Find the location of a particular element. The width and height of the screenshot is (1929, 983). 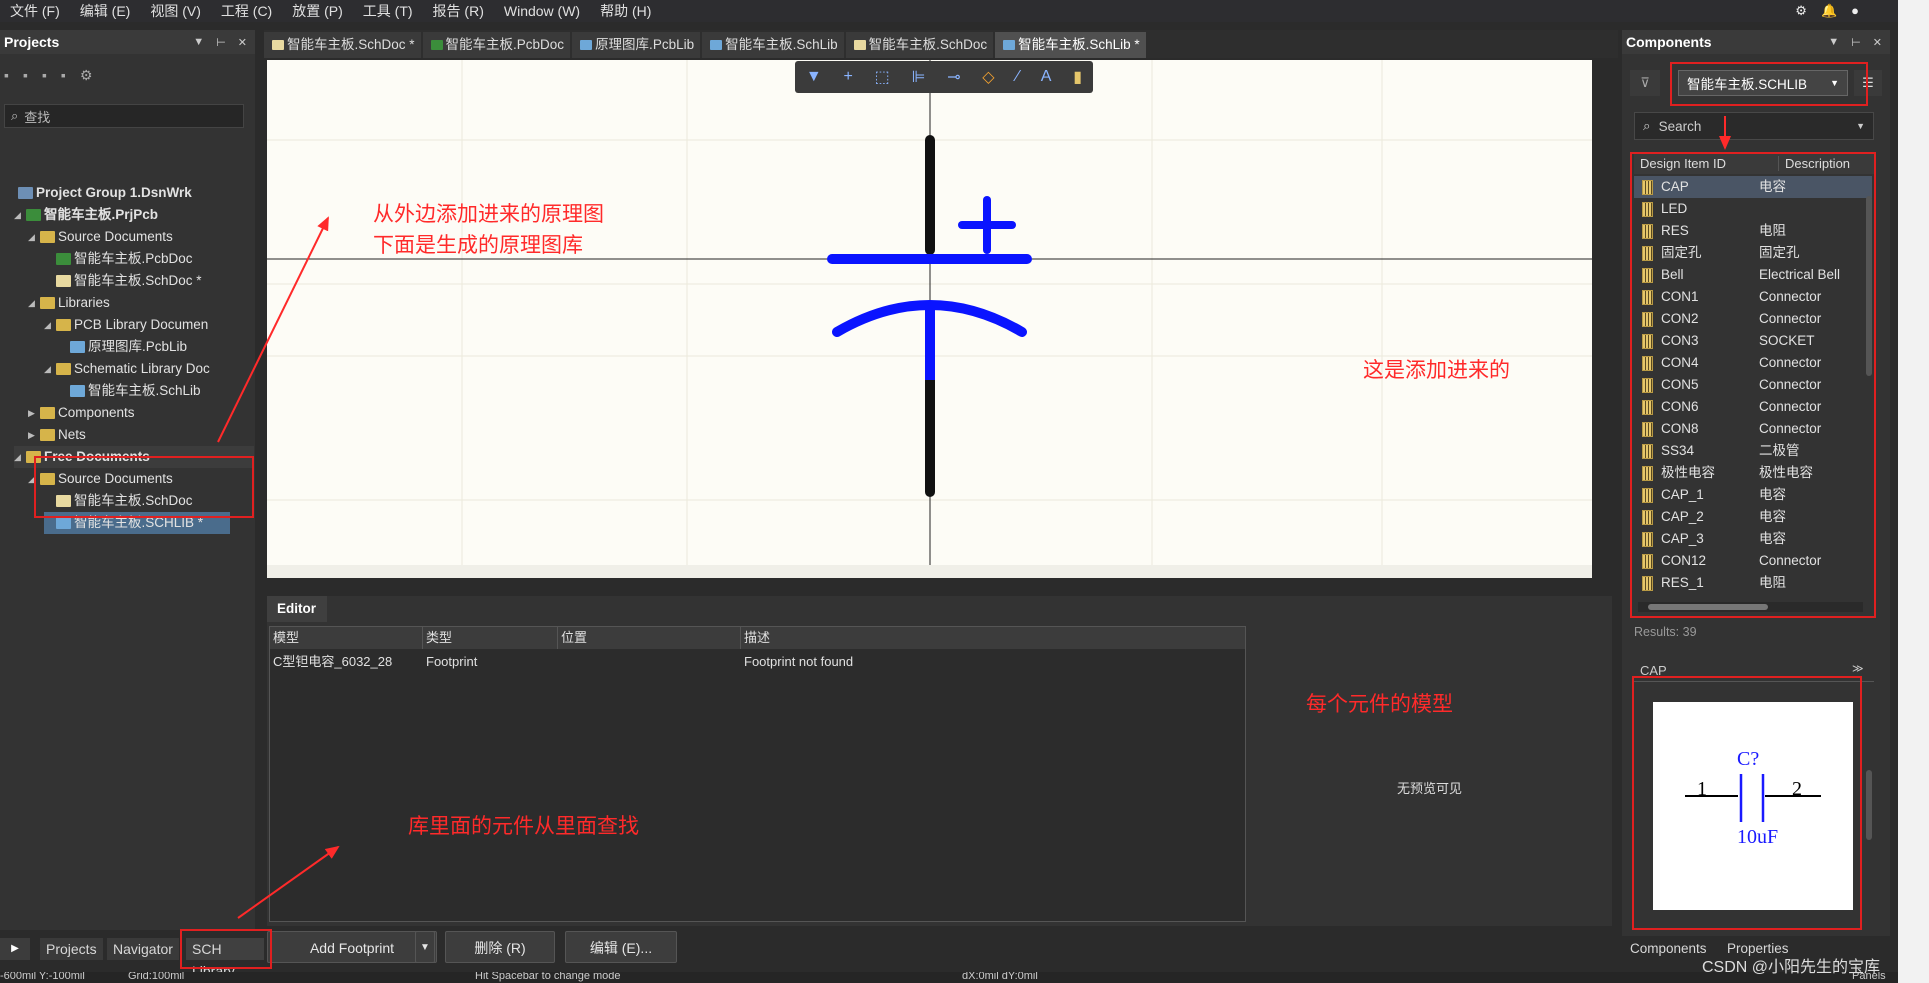

annotation-generated-library: 下面是生成的原理图库 is located at coordinates (478, 245).